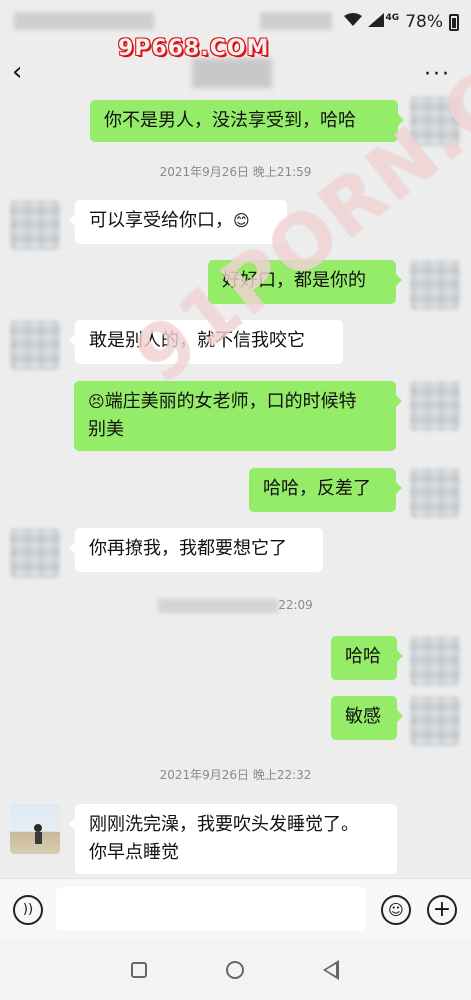 The width and height of the screenshot is (471, 1000). What do you see at coordinates (331, 970) in the screenshot?
I see `back-nav-button` at bounding box center [331, 970].